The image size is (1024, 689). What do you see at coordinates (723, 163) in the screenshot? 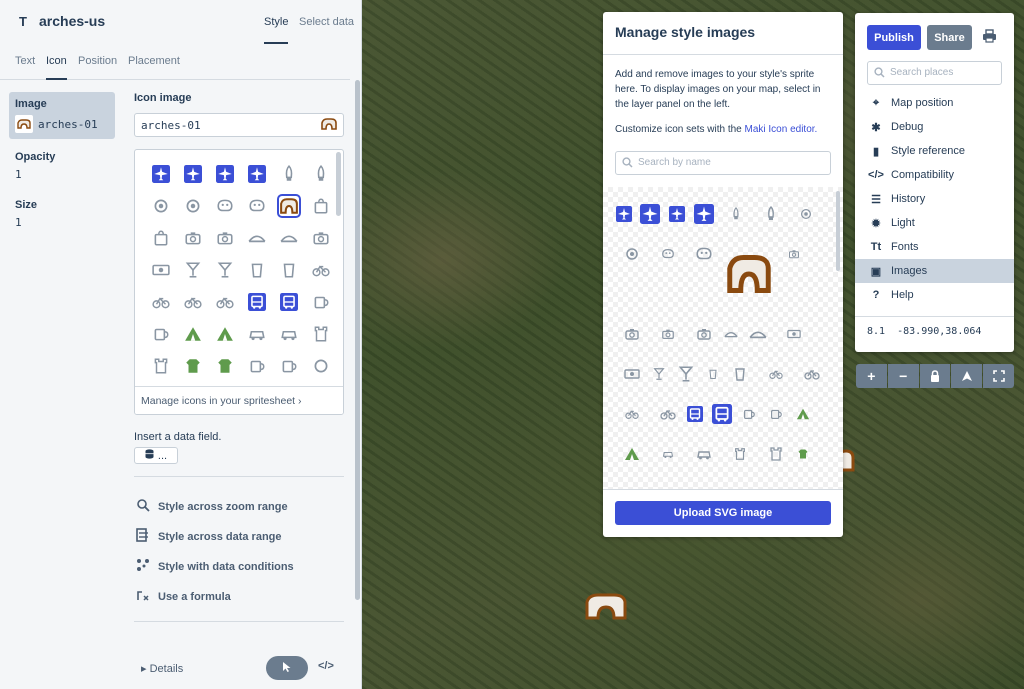
I see `image-search-input: Search by name` at bounding box center [723, 163].